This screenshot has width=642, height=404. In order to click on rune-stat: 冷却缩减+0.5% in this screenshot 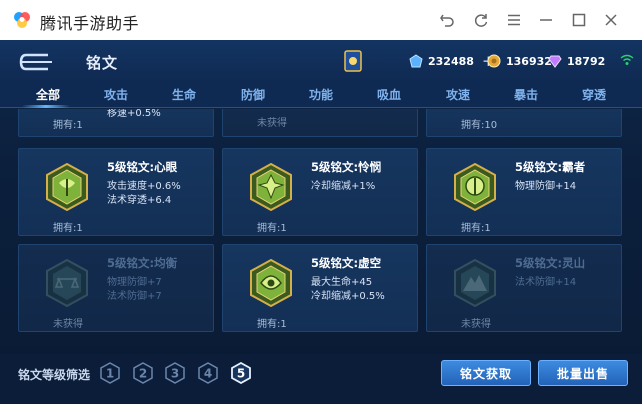, I will do `click(348, 296)`.